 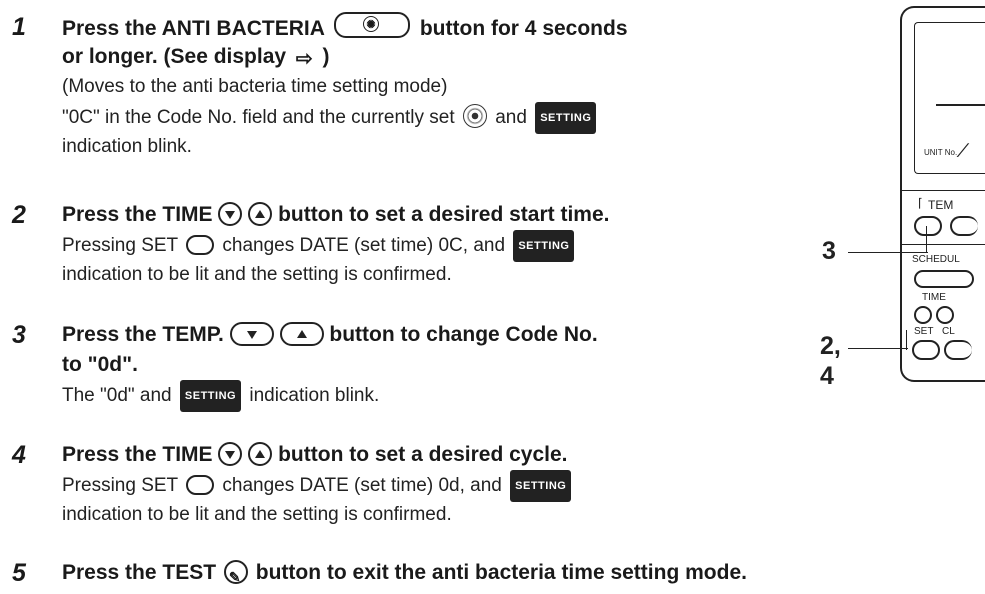 What do you see at coordinates (830, 346) in the screenshot?
I see `callout-2-4: 2,` at bounding box center [830, 346].